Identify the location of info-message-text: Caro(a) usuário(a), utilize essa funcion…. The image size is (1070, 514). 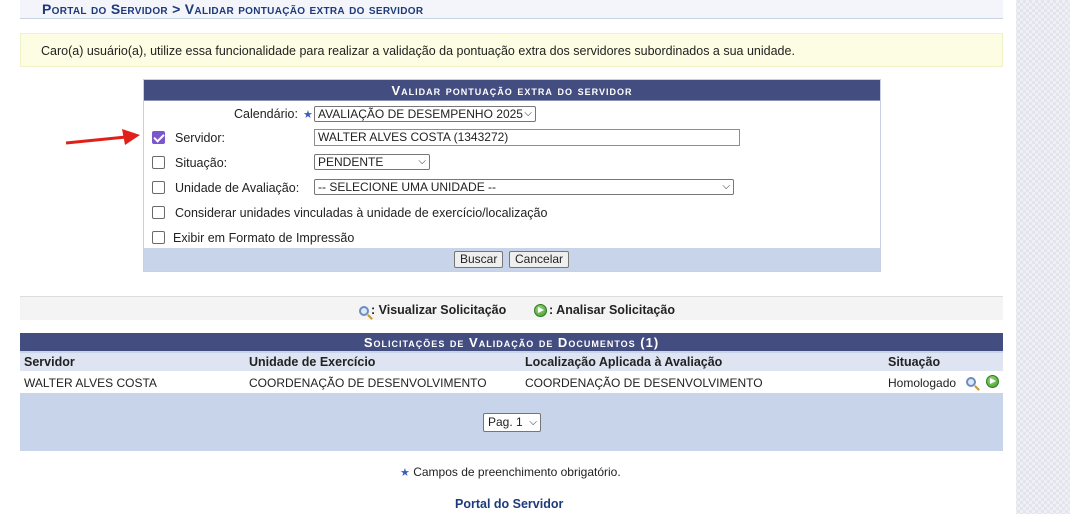
(418, 51).